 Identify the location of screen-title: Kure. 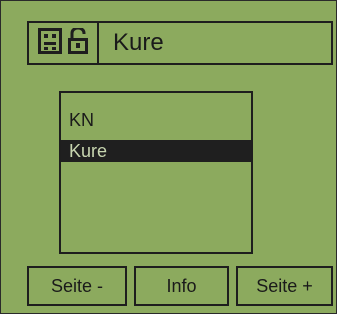
(138, 42).